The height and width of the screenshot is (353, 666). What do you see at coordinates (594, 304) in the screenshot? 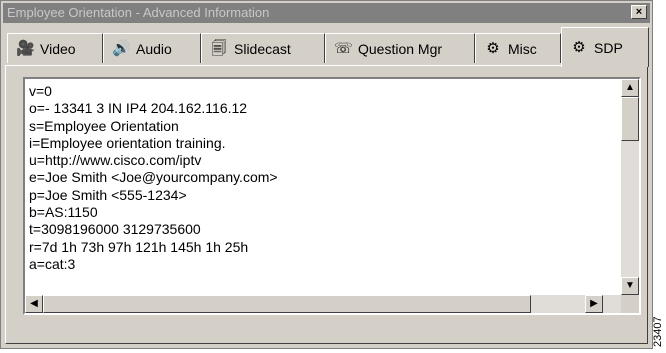
I see `scroll-right-button: ▶` at bounding box center [594, 304].